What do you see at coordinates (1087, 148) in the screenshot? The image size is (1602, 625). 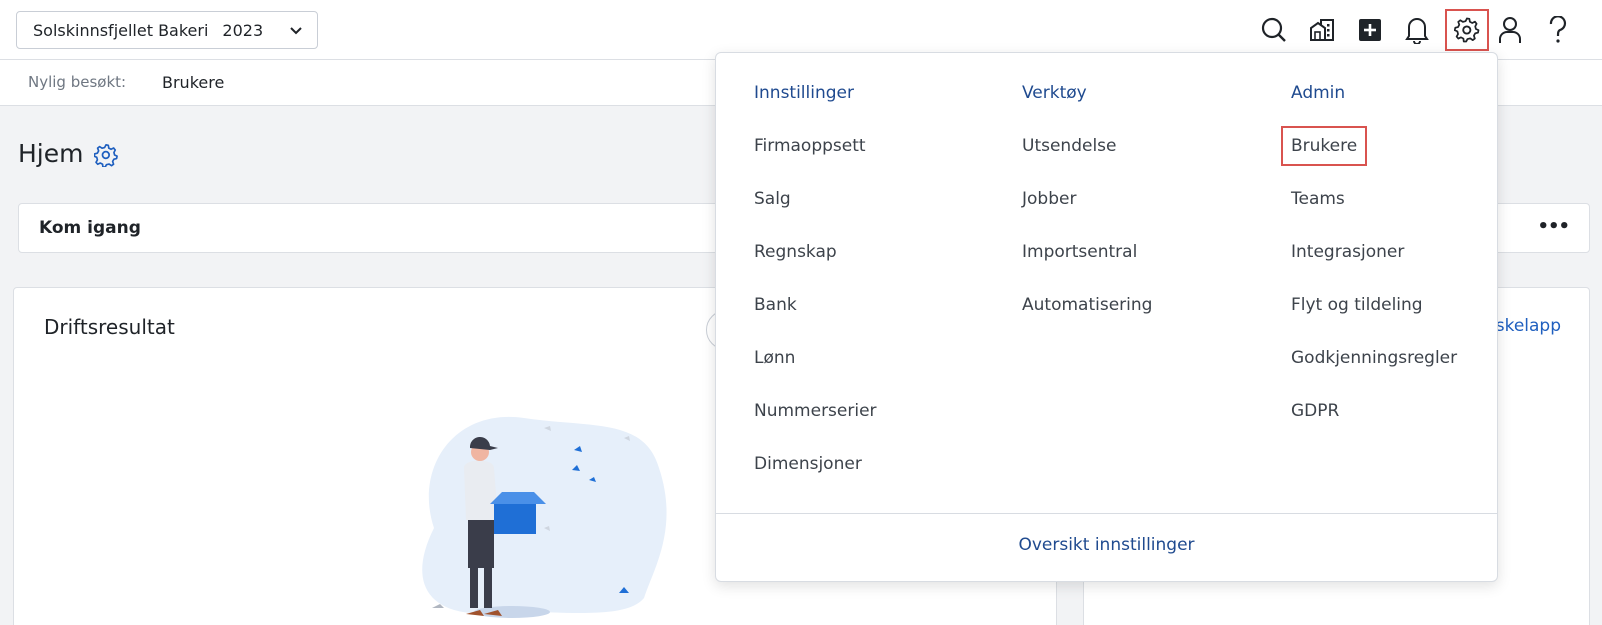 I see `menu-item-utsendelse: Utsendelse` at bounding box center [1087, 148].